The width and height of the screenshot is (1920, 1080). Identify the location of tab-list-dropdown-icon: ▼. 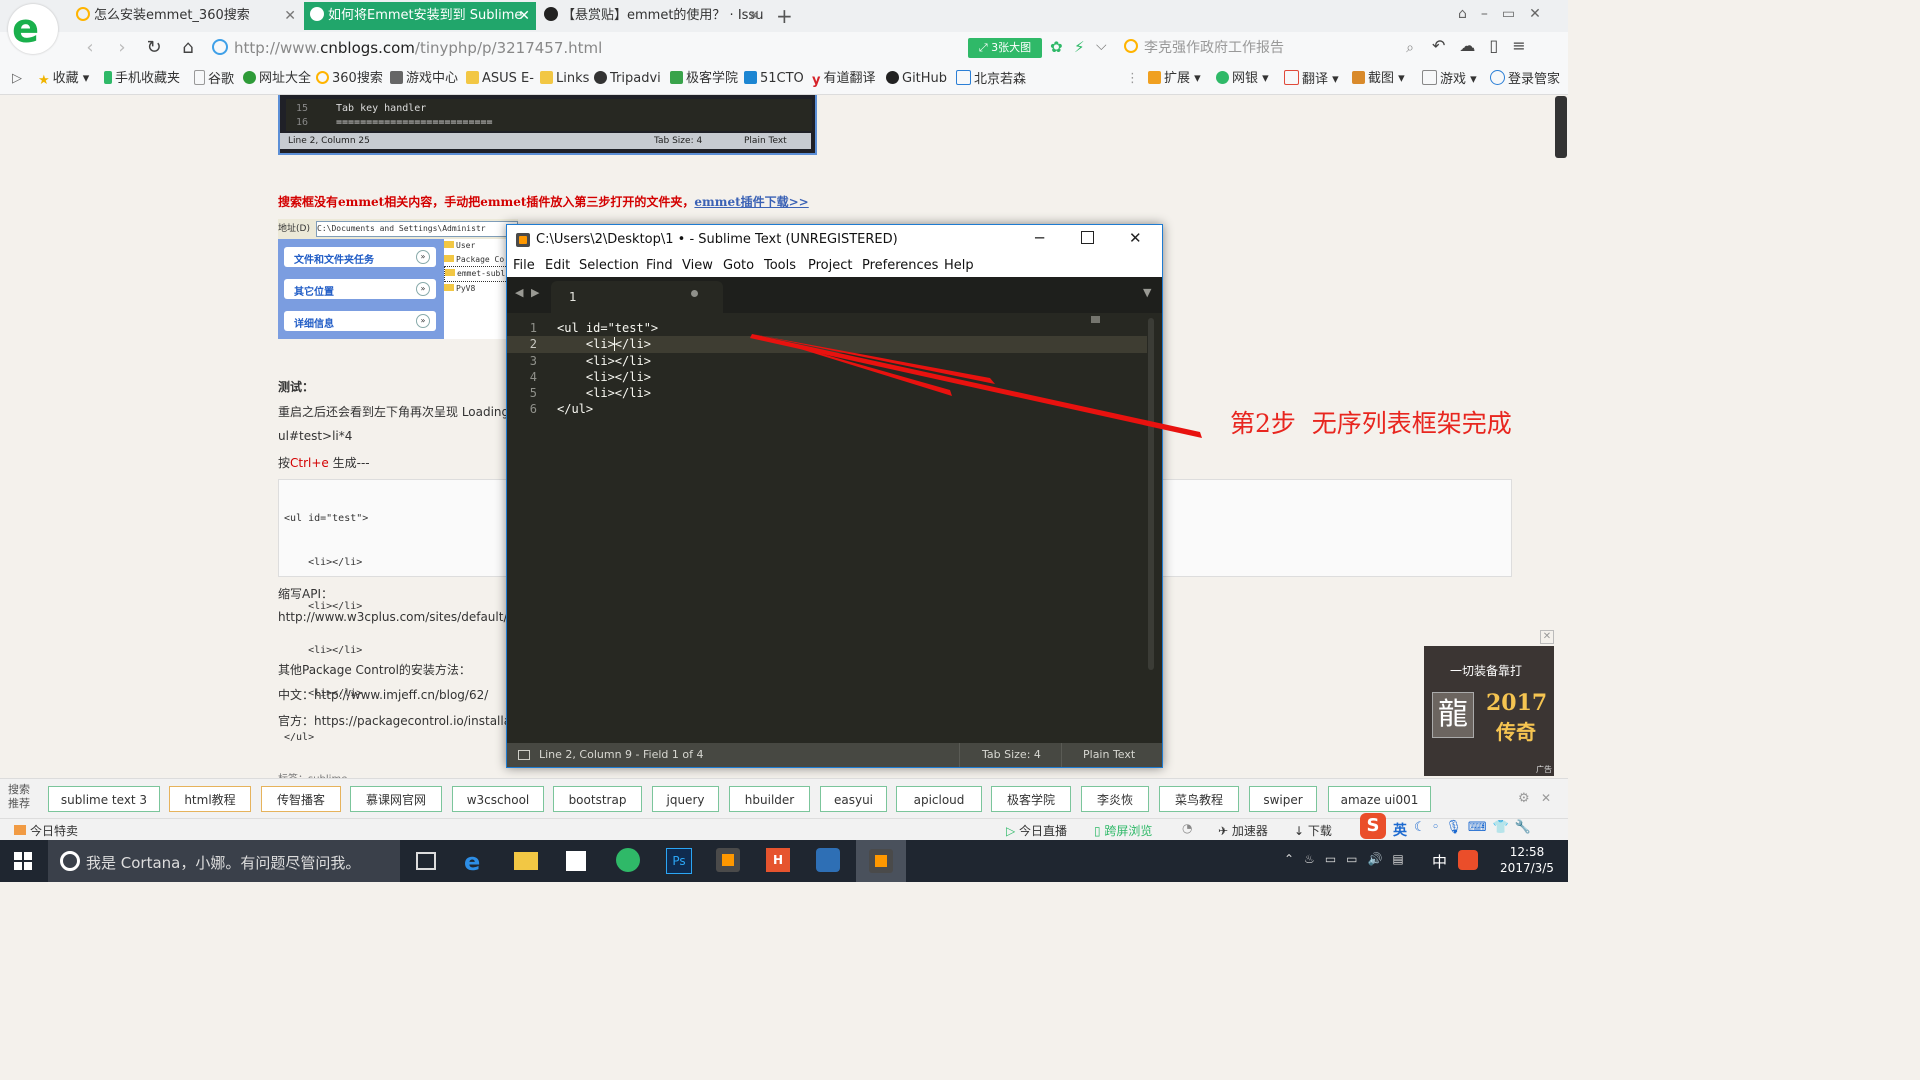
(1147, 292).